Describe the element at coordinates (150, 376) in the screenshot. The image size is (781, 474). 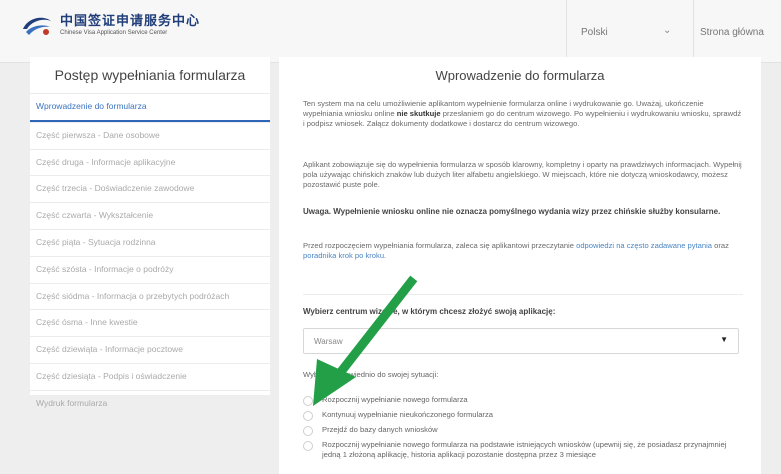
I see `sidebar-item-part-10: Część dziesiąta - Podpis i oświadczenie` at that location.